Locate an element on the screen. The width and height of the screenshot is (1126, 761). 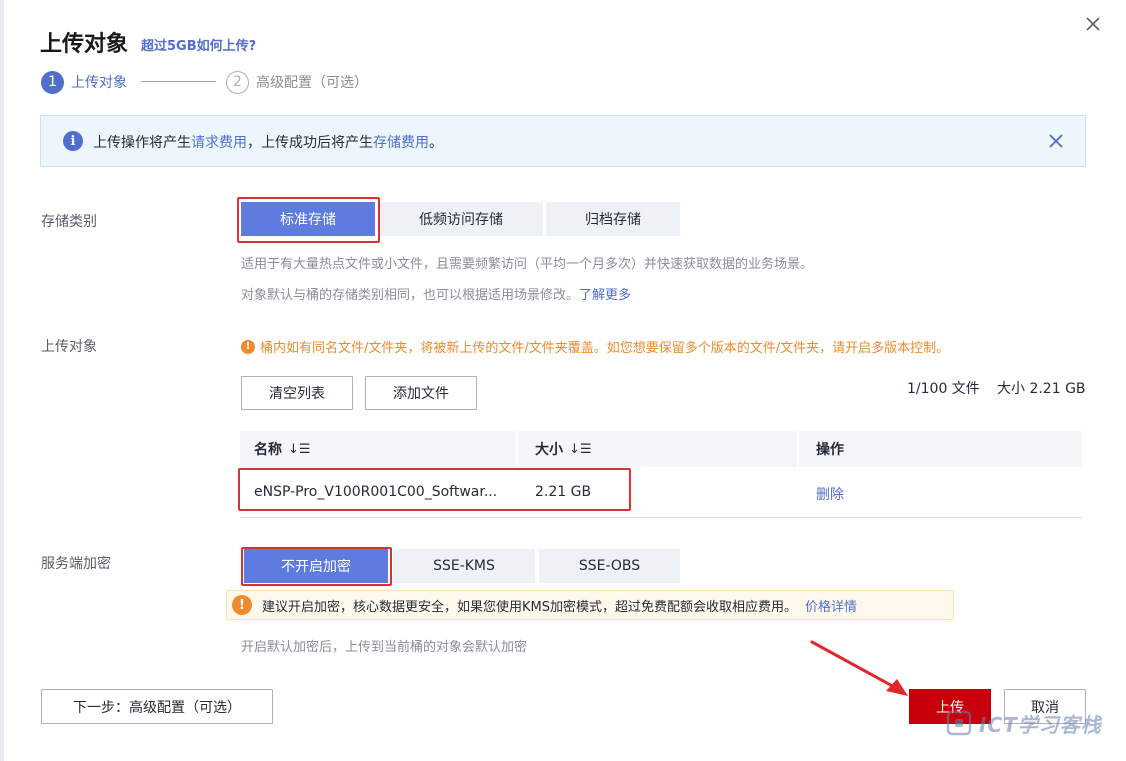
next-advanced-config-button: 下一步：高级配置（可选） is located at coordinates (157, 706).